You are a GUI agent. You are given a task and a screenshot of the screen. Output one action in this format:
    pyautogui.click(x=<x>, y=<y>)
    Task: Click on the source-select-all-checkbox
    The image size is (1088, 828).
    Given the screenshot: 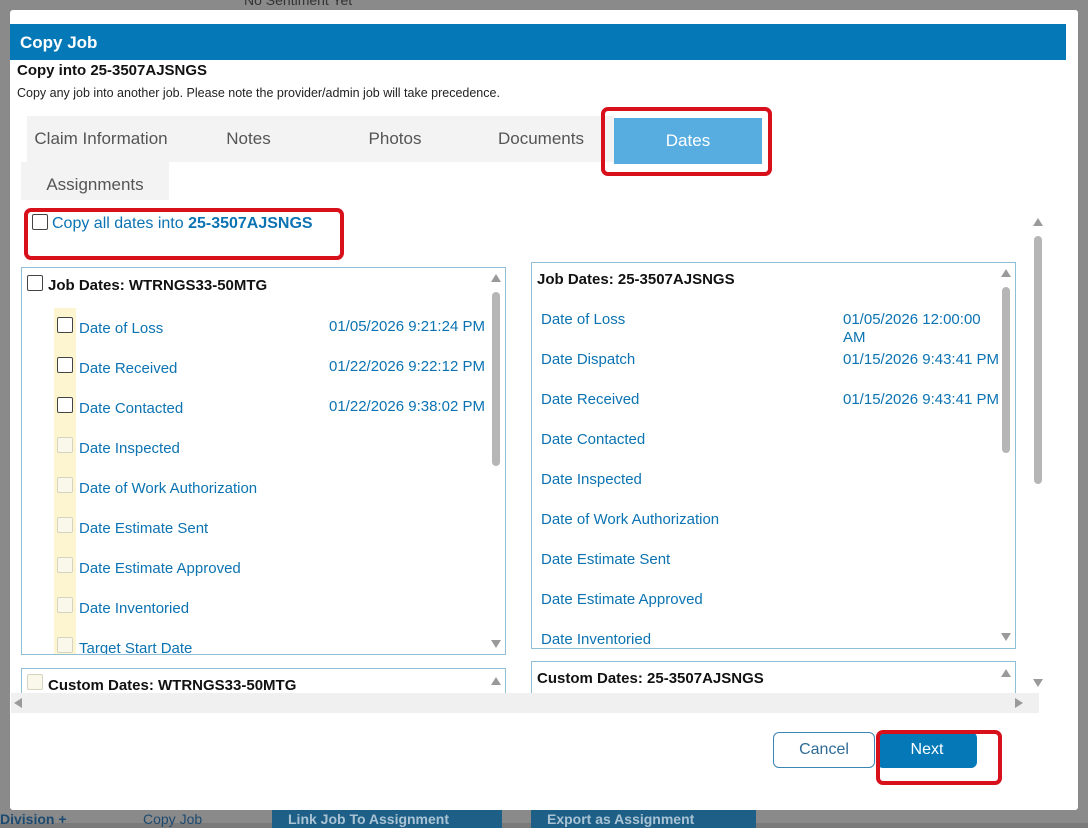 What is the action you would take?
    pyautogui.click(x=35, y=283)
    